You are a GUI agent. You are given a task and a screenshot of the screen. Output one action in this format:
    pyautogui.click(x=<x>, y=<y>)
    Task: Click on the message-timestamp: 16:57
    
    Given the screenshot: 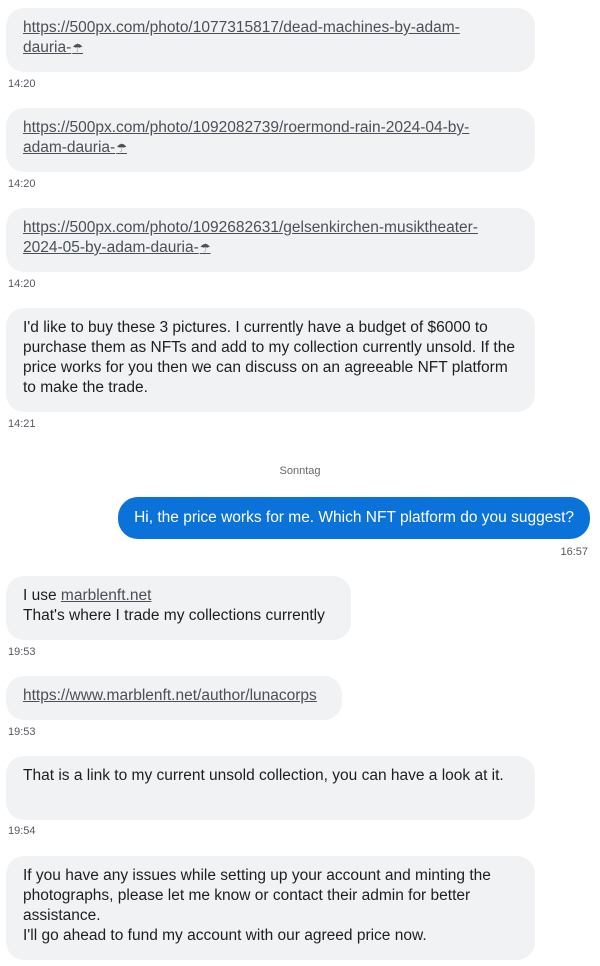 What is the action you would take?
    pyautogui.click(x=574, y=552)
    